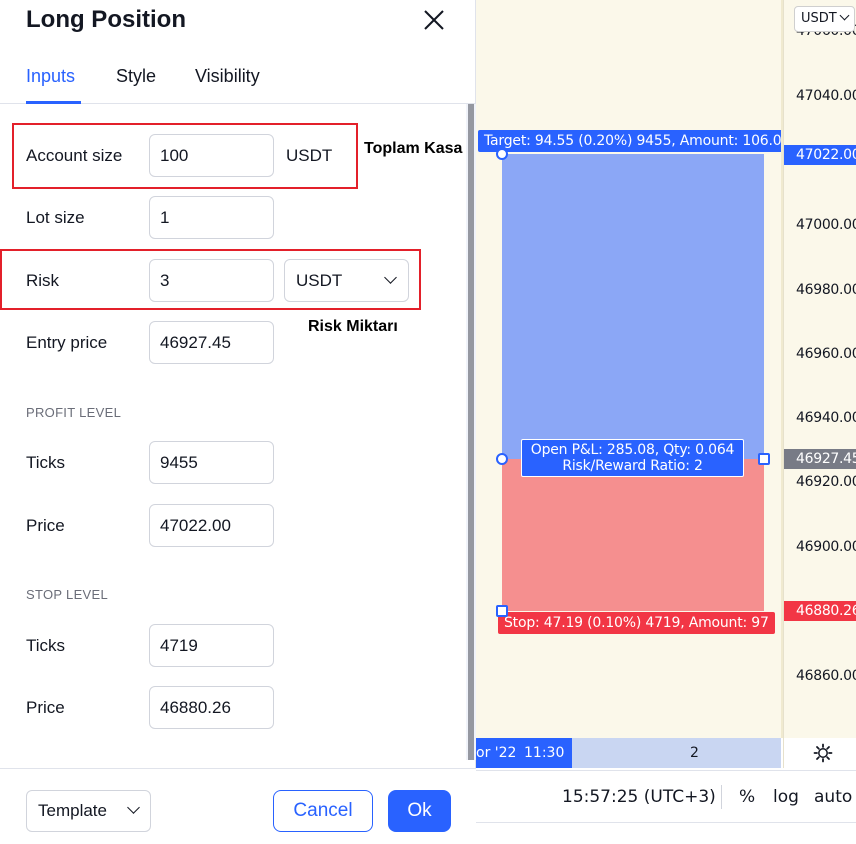  Describe the element at coordinates (46, 645) in the screenshot. I see `stop-ticks-label: Ticks` at that location.